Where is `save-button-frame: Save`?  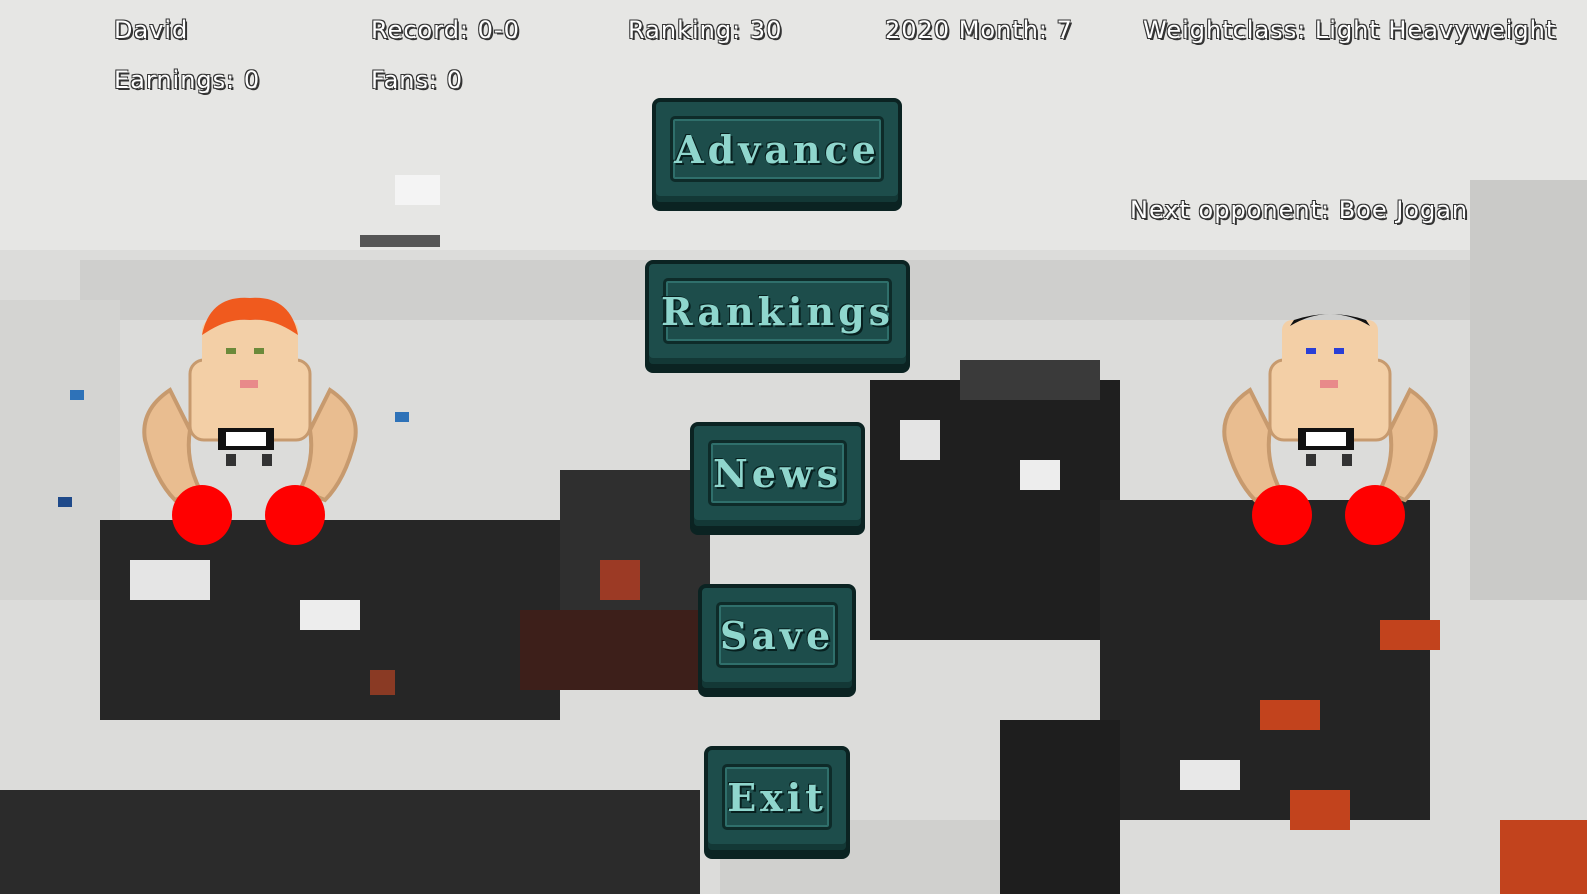 save-button-frame: Save is located at coordinates (777, 635).